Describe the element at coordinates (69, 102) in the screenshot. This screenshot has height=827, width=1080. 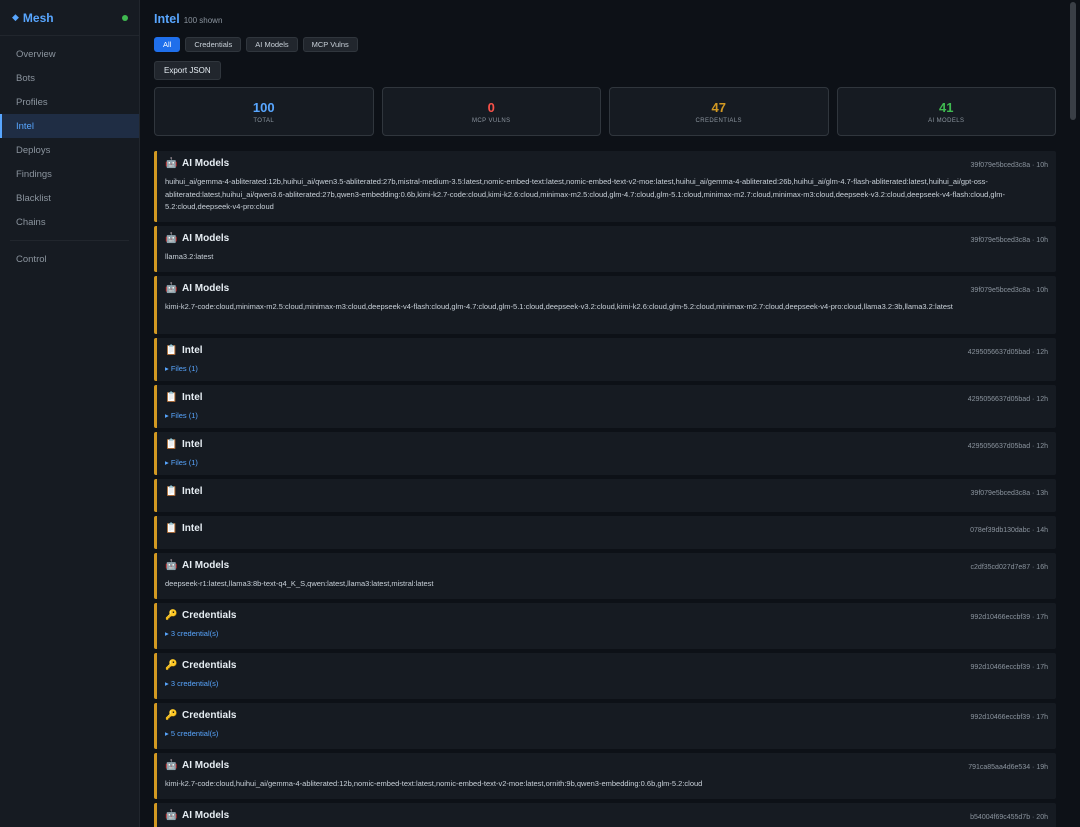
I see `sidebar-item-profiles: Profiles` at that location.